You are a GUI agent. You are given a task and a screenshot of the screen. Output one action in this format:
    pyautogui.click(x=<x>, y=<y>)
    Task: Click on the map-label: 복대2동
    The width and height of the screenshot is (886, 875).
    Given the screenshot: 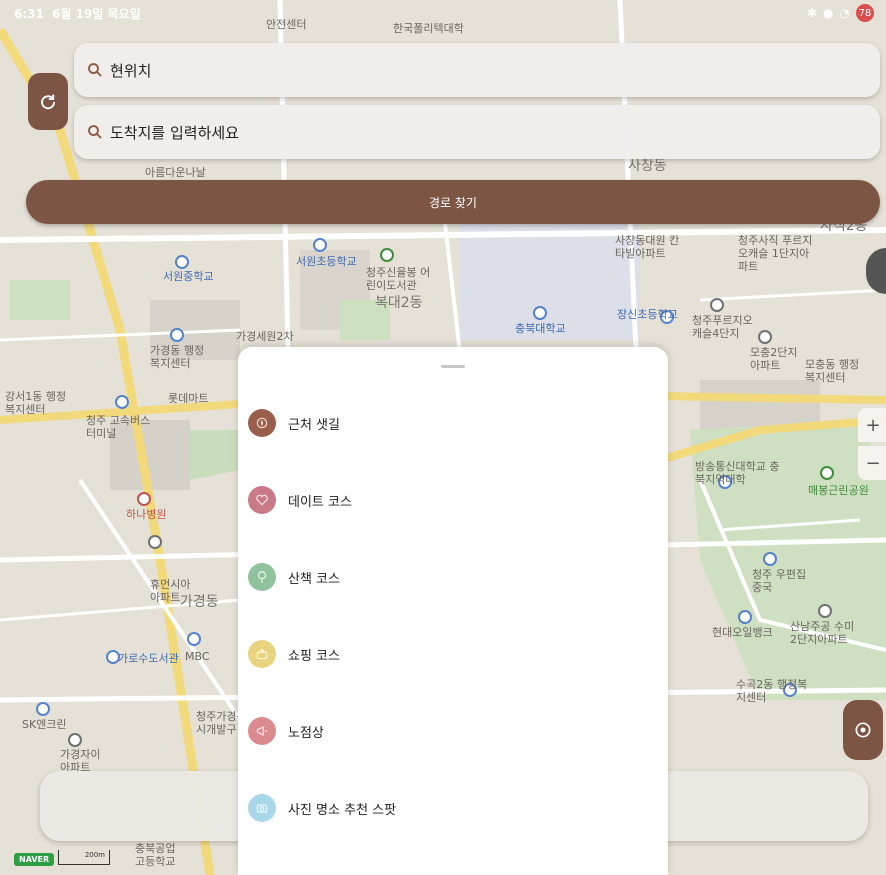 What is the action you would take?
    pyautogui.click(x=399, y=303)
    